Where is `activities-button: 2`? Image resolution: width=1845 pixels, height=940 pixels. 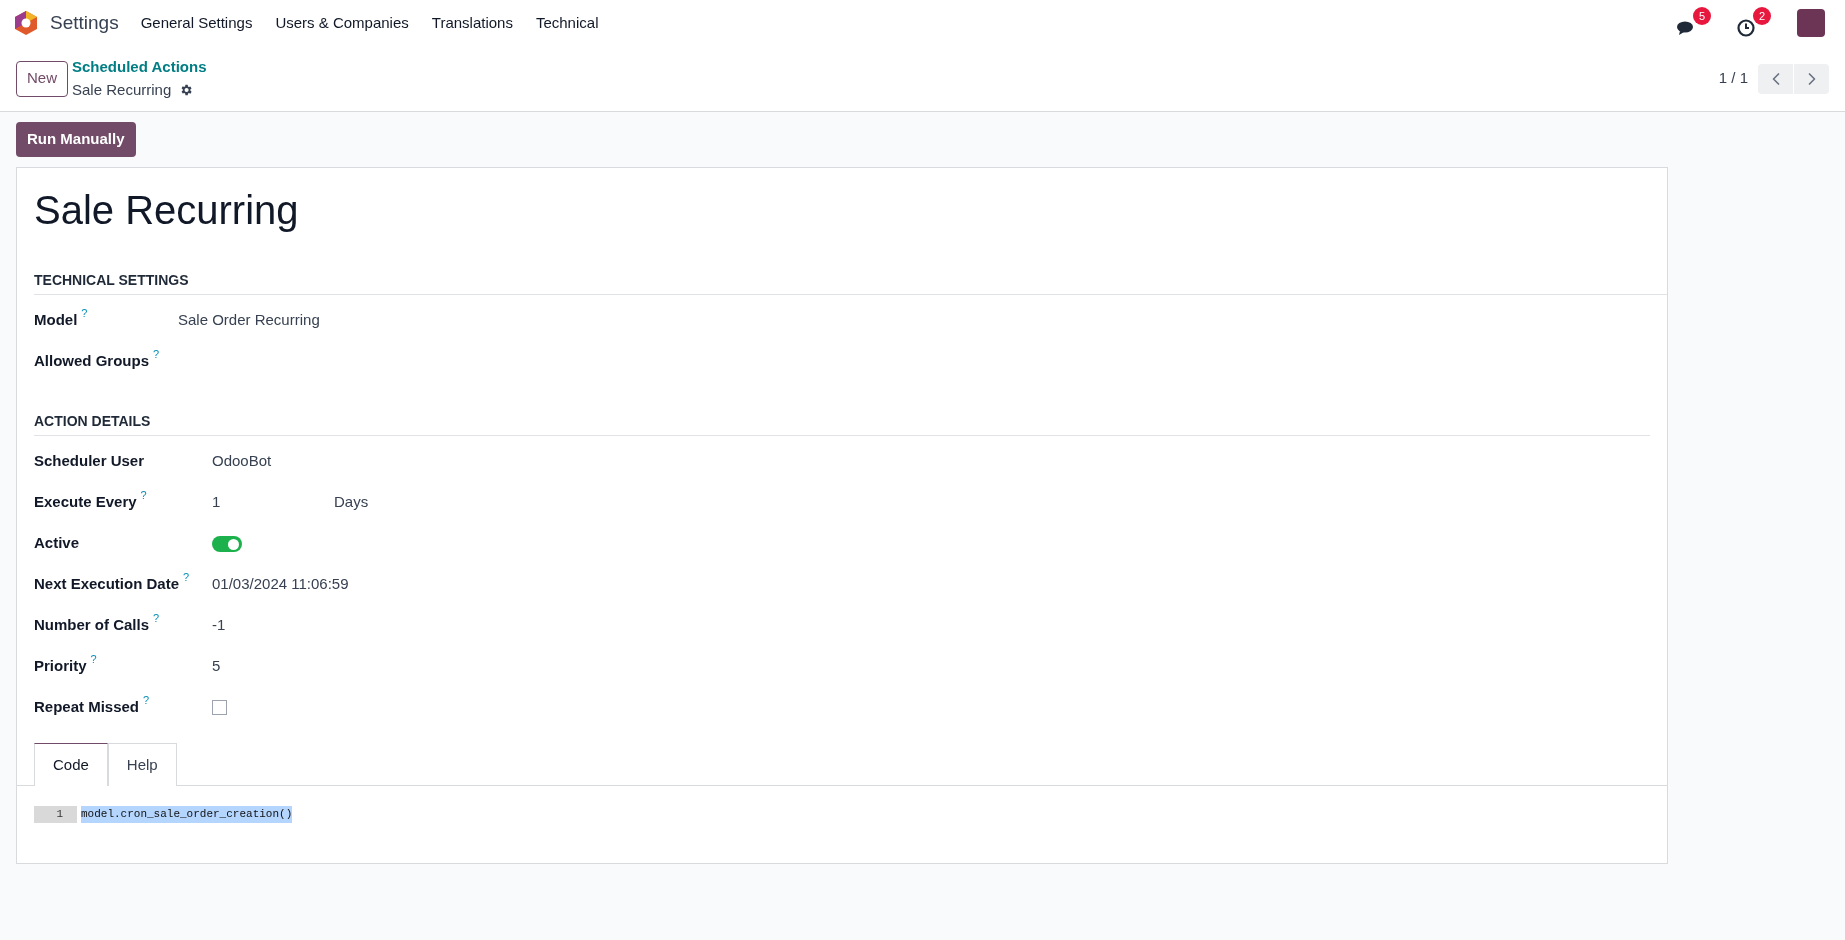
activities-button: 2 is located at coordinates (1754, 23).